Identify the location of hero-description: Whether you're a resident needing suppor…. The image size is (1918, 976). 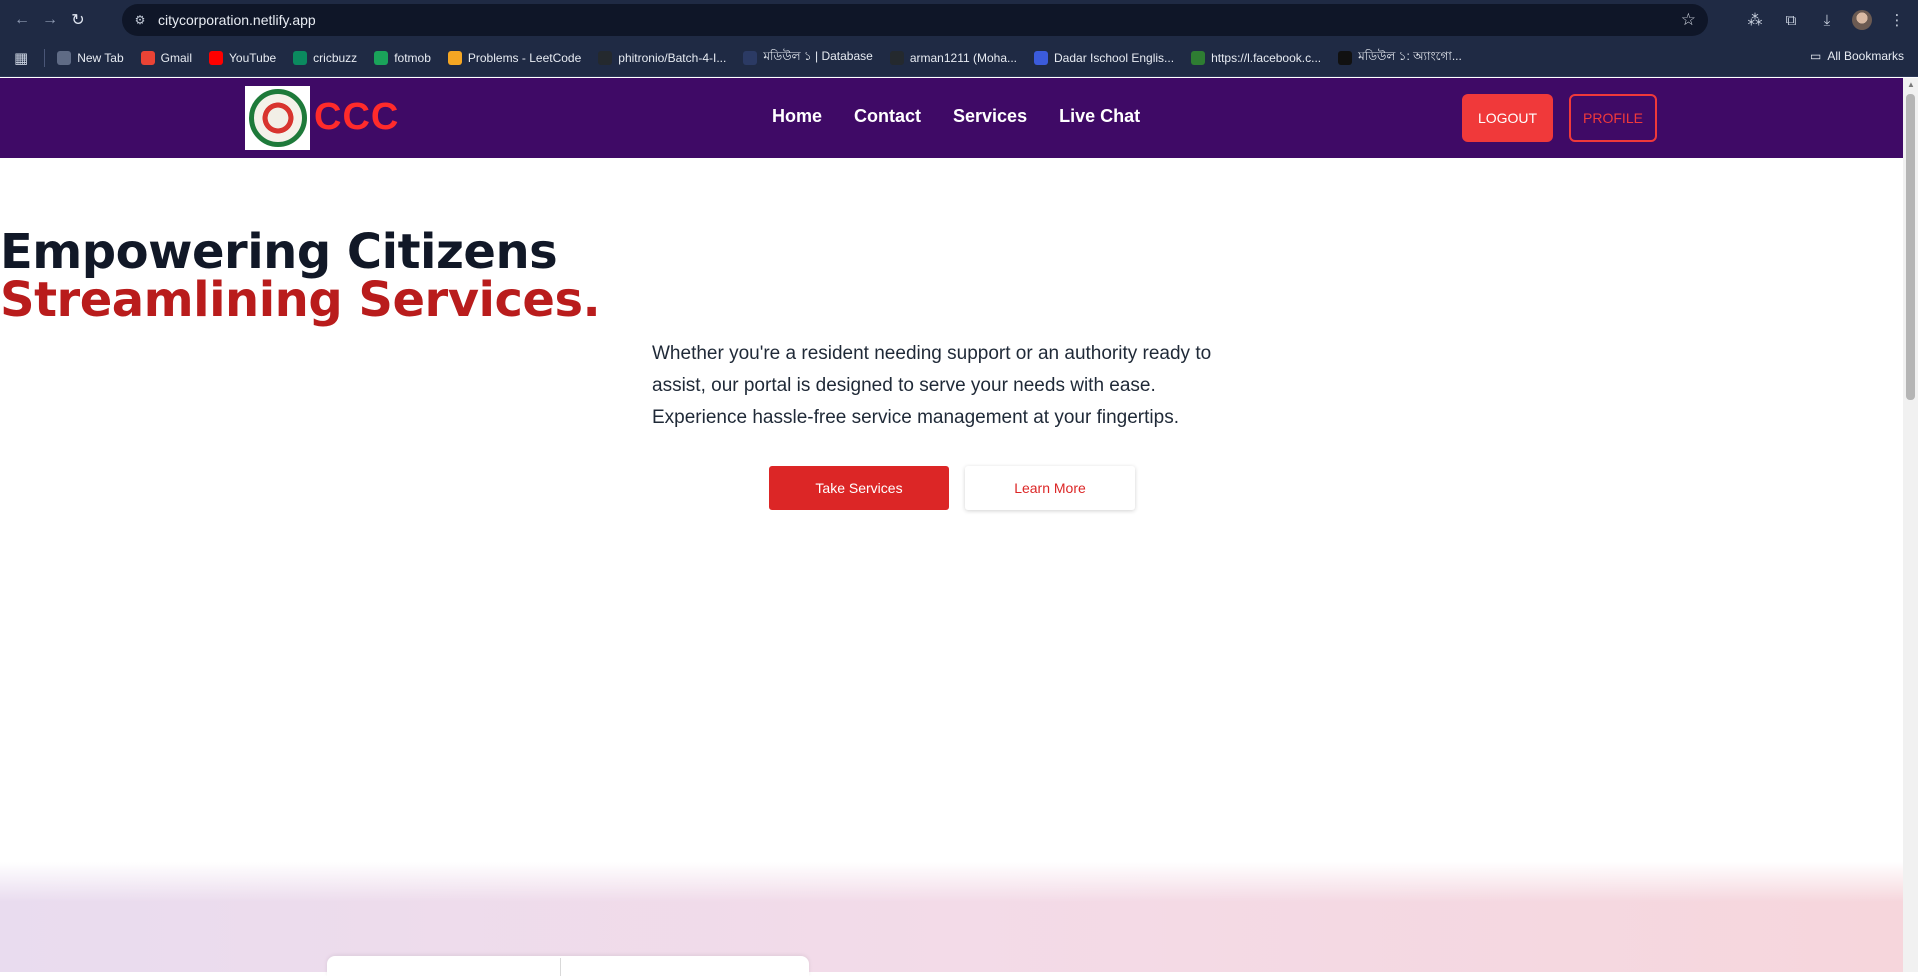
(932, 385).